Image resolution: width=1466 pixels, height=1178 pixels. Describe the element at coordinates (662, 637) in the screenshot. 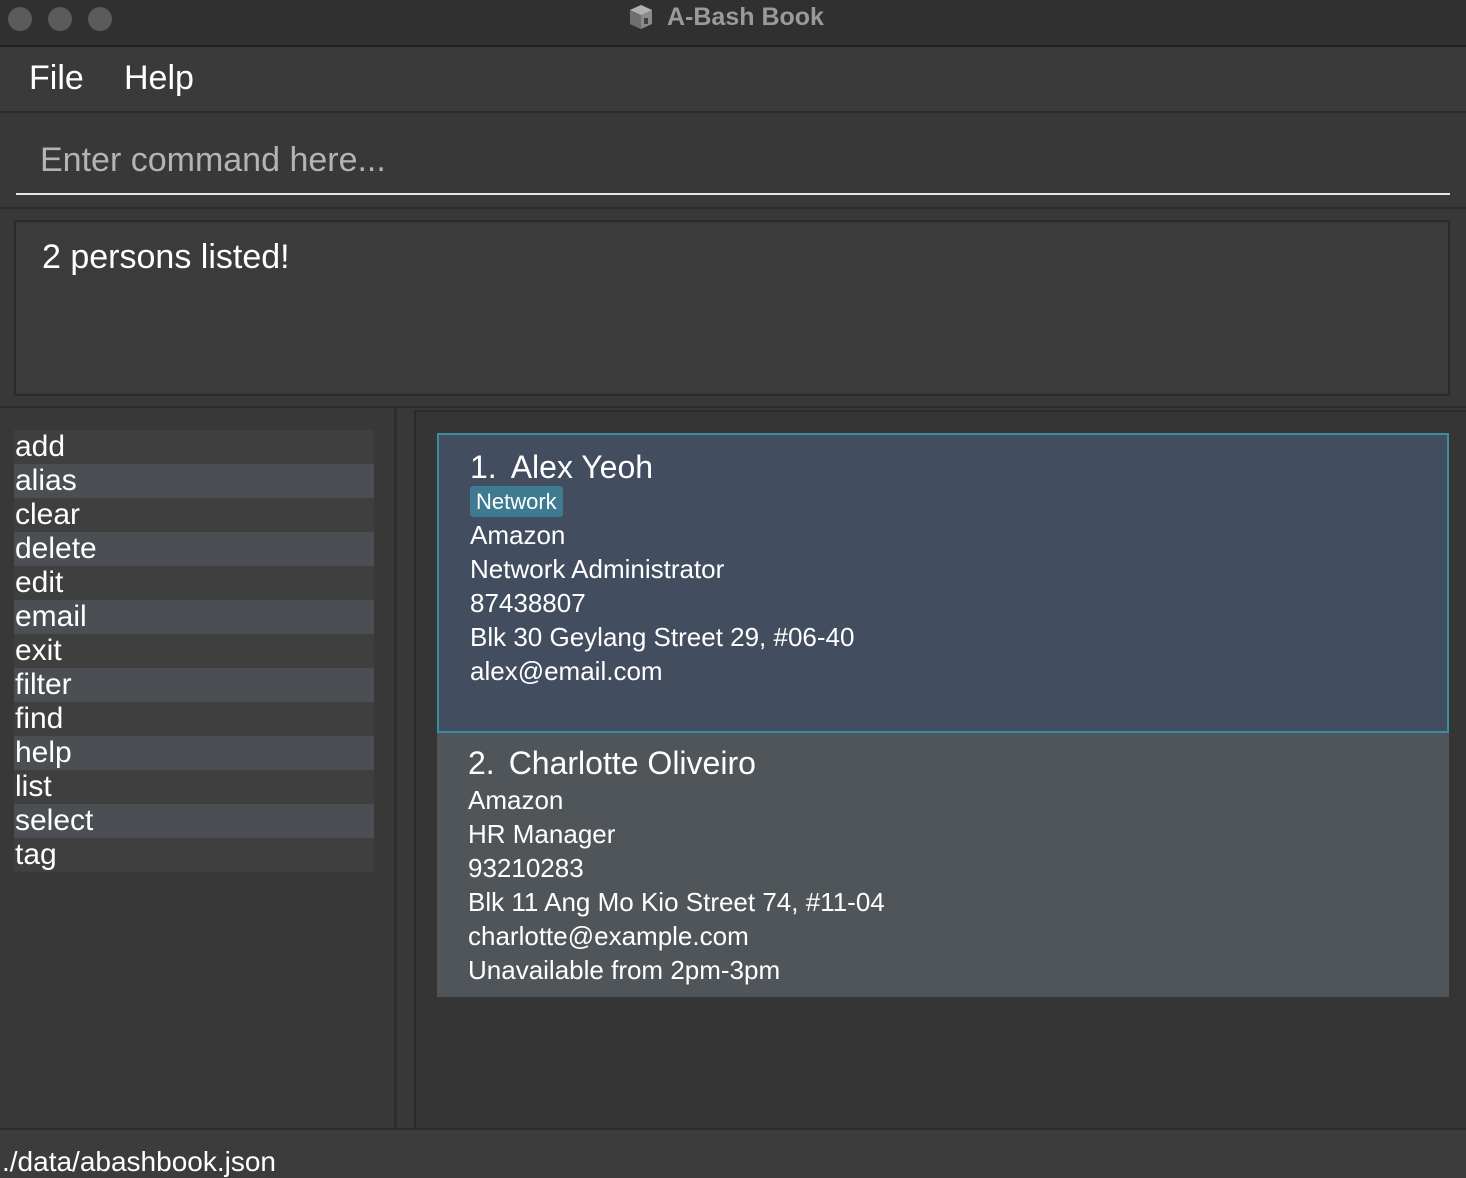

I see `person-address: Blk 30 Geylang Street 29, #06-40` at that location.